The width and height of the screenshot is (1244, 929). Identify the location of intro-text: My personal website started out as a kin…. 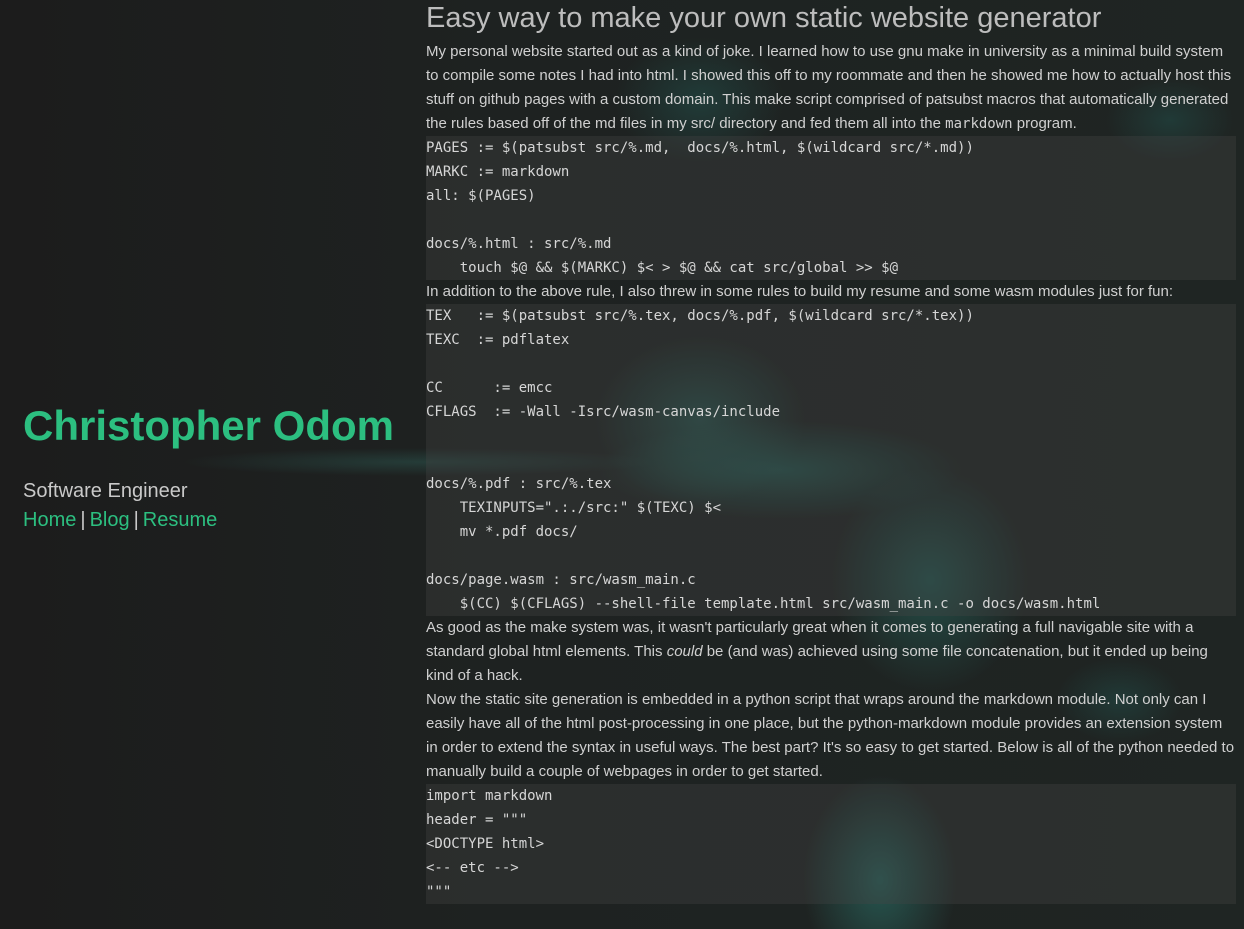
(829, 87).